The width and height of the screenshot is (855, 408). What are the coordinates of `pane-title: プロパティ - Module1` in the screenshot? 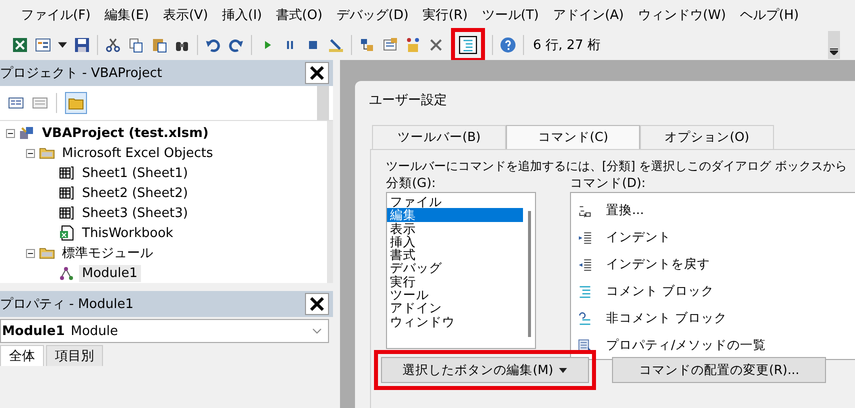 It's located at (67, 304).